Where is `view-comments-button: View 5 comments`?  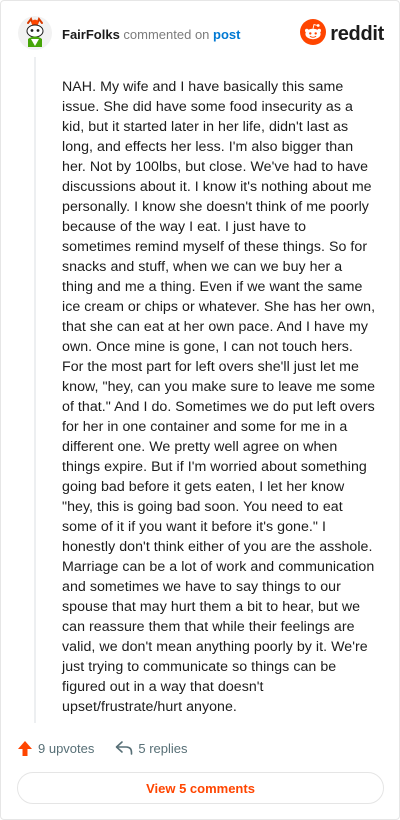
view-comments-button: View 5 comments is located at coordinates (200, 788).